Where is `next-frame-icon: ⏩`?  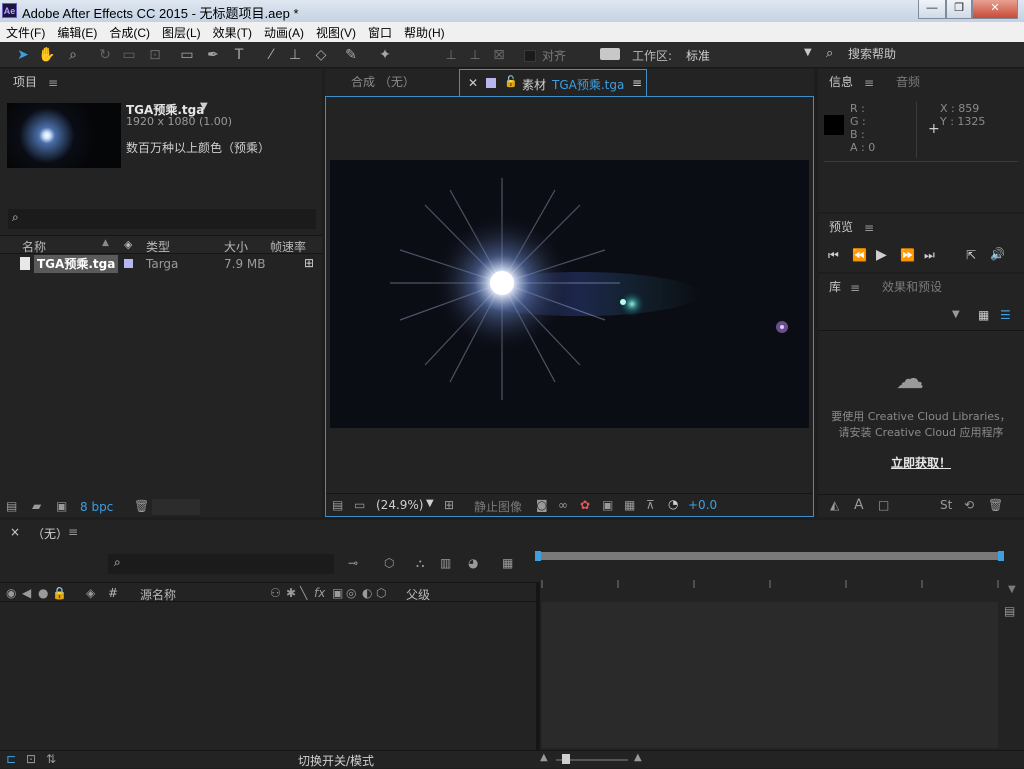
next-frame-icon: ⏩ is located at coordinates (907, 255).